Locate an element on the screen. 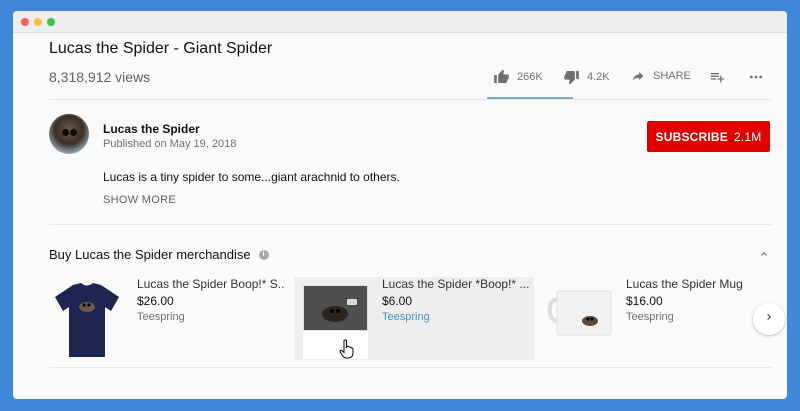 The height and width of the screenshot is (411, 800). avatar-eye-right is located at coordinates (73, 132).